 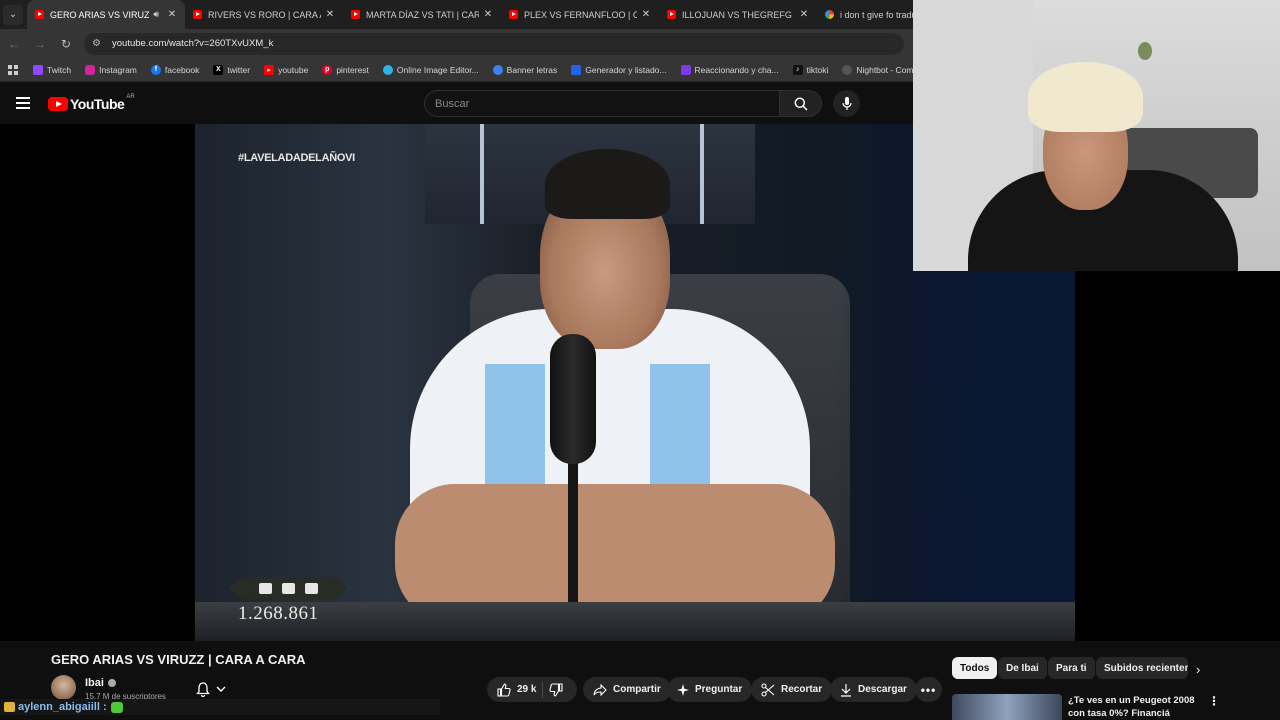 I want to click on tiktok-icon, so click(x=265, y=588).